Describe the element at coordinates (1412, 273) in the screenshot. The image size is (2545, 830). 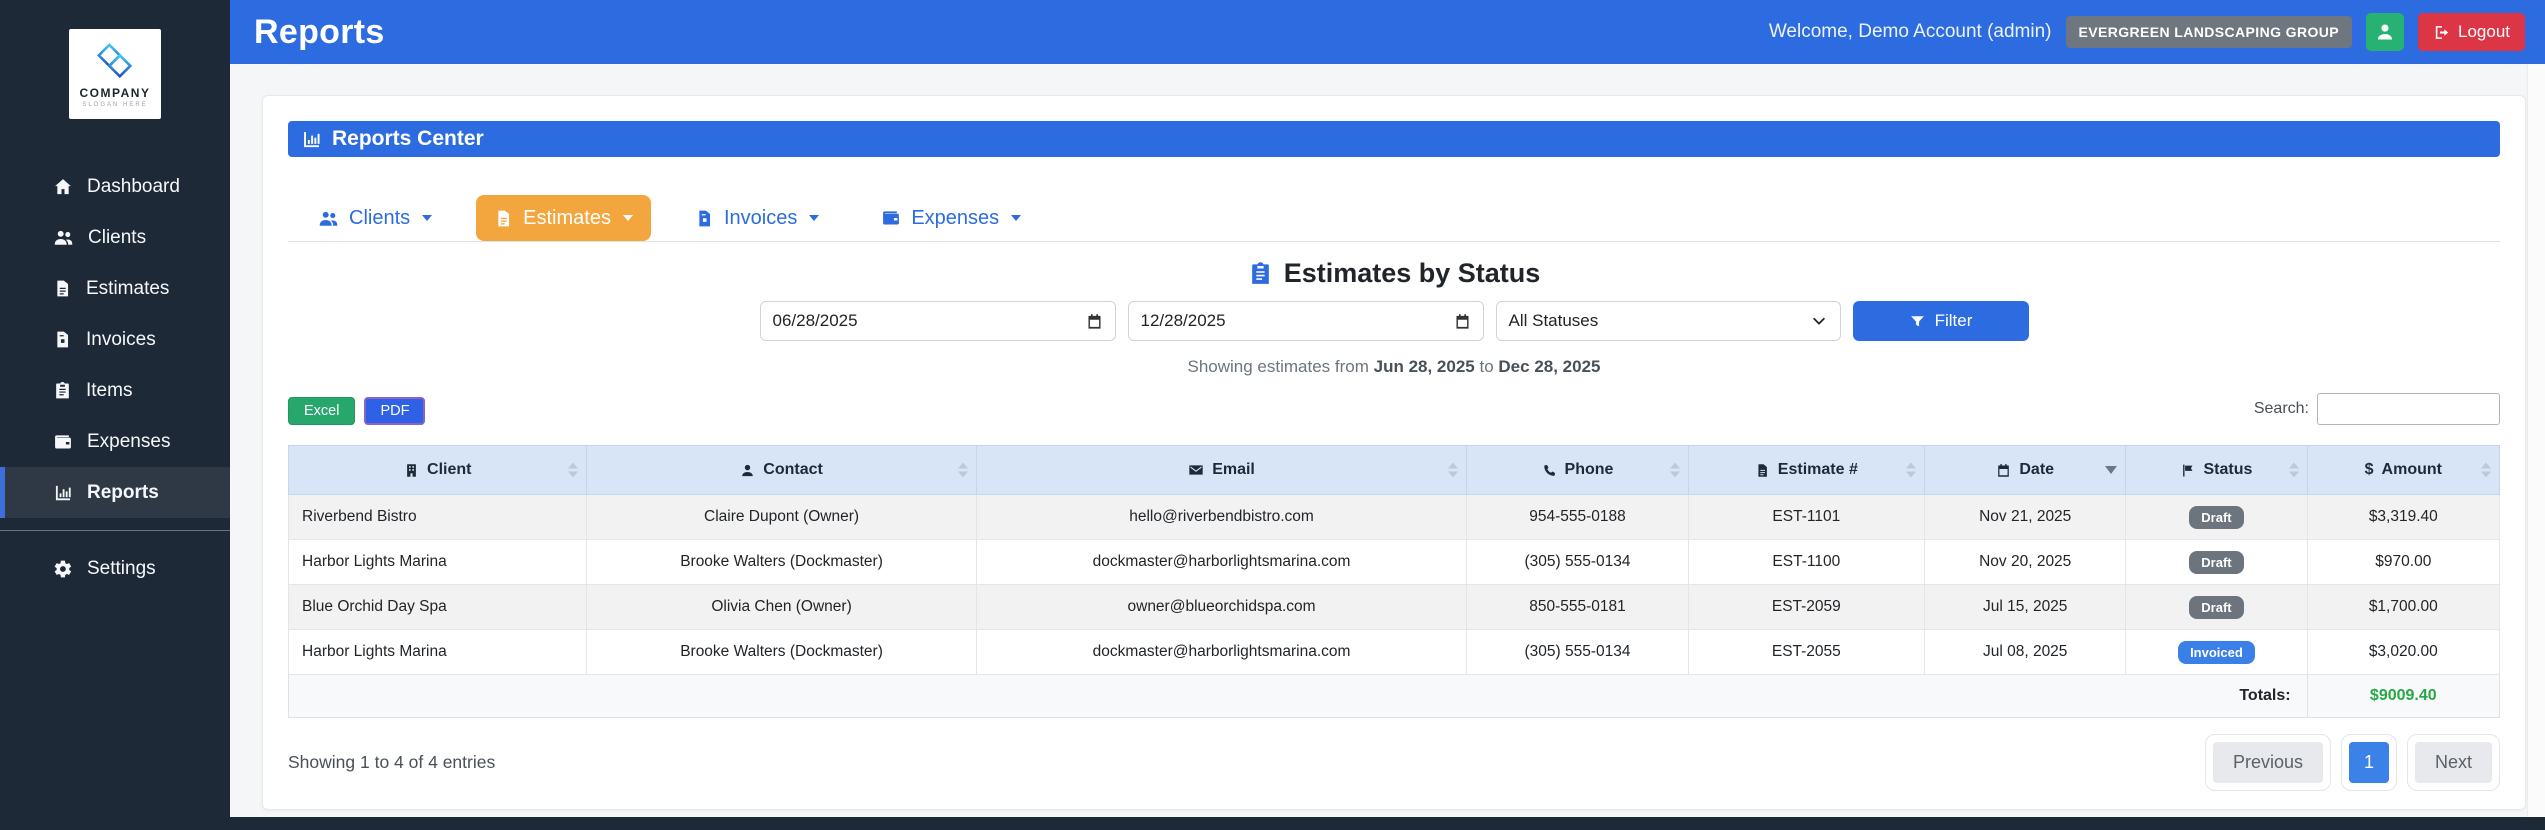
I see `section-title-text: Estimates by Status` at that location.